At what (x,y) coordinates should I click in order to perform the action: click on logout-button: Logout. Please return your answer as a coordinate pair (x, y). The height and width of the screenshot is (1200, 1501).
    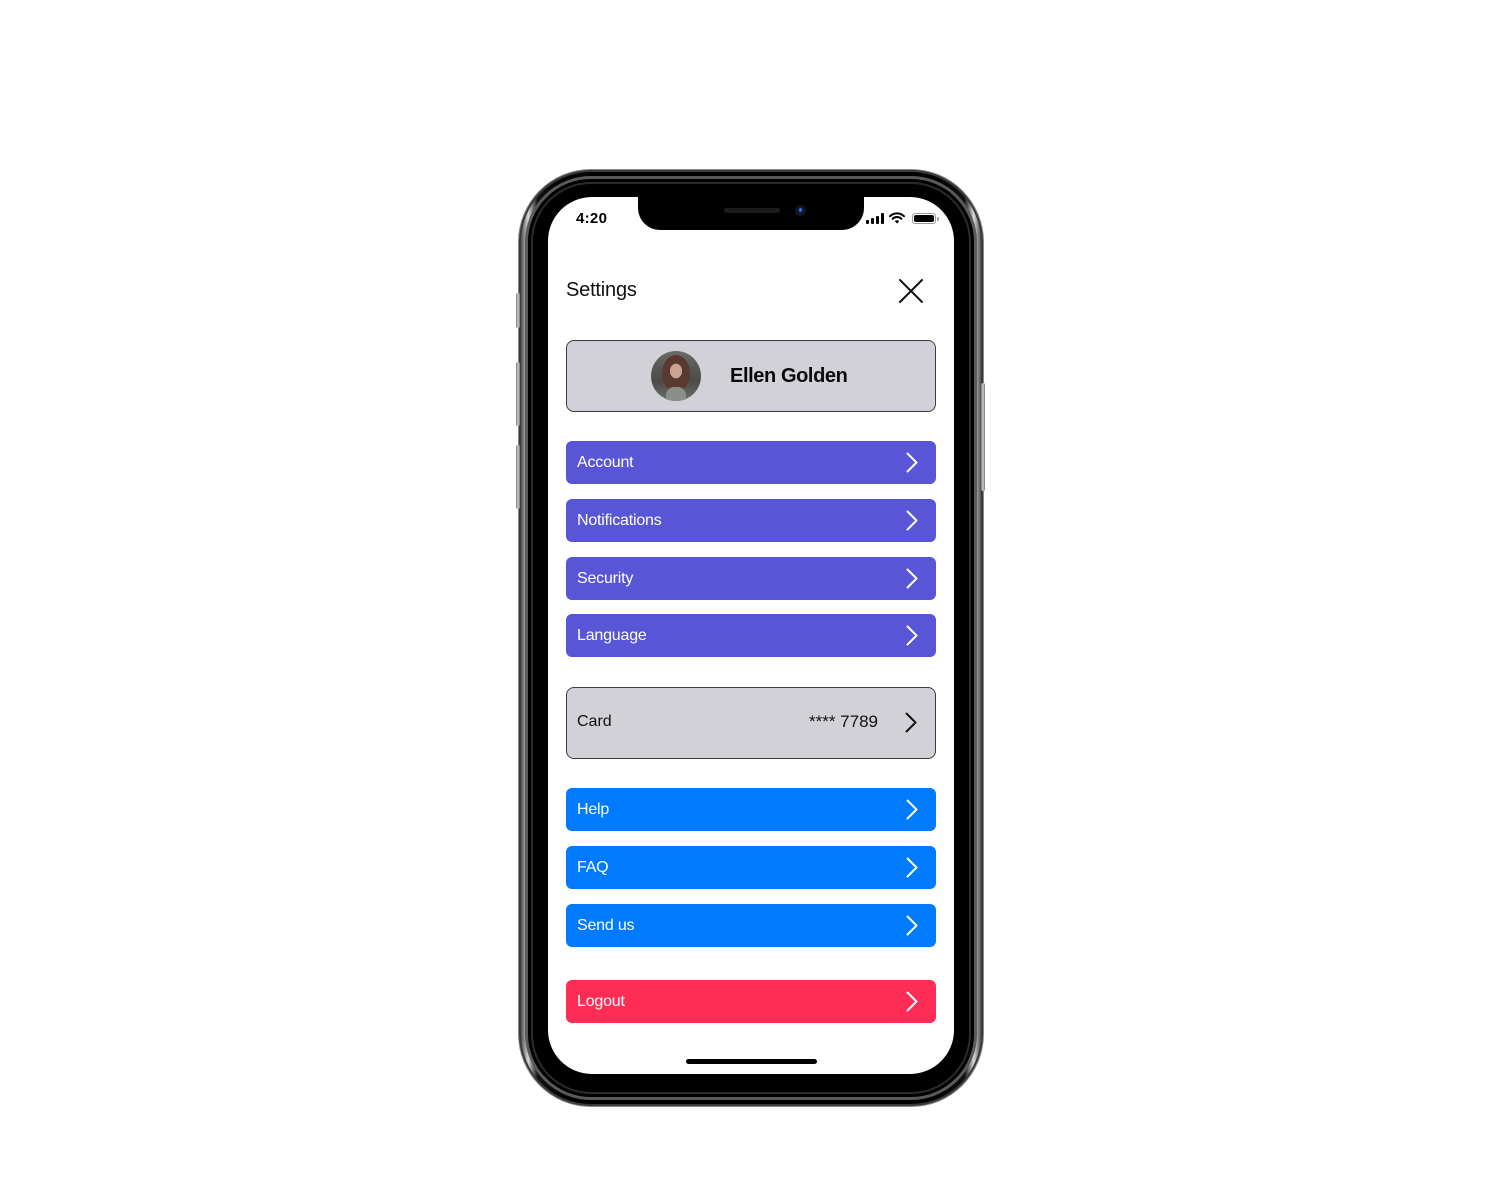
    Looking at the image, I should click on (751, 1001).